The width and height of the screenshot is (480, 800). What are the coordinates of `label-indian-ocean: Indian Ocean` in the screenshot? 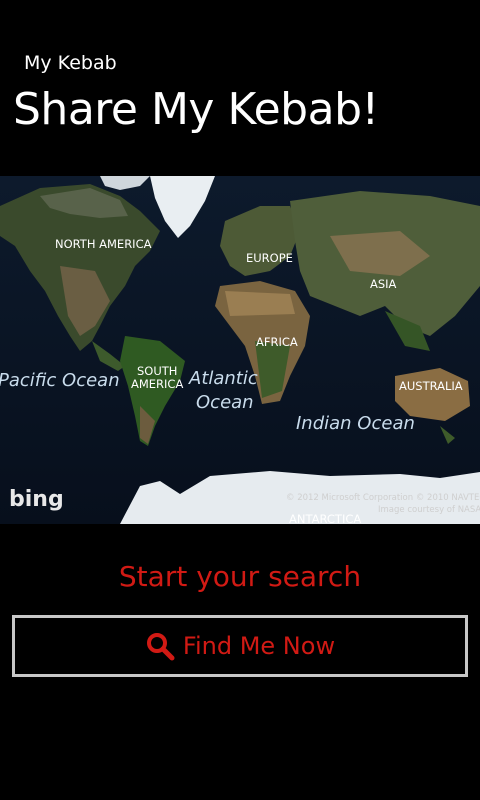 It's located at (355, 423).